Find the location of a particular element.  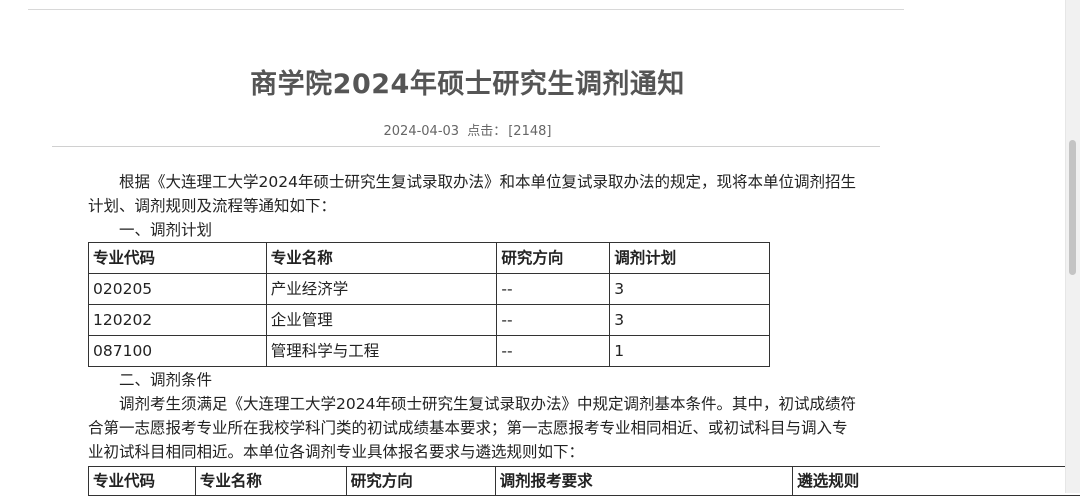

selection-rules-table: 专业代码 专业名称 研究方向 调剂报考要求 遴选规则 is located at coordinates (584, 481).